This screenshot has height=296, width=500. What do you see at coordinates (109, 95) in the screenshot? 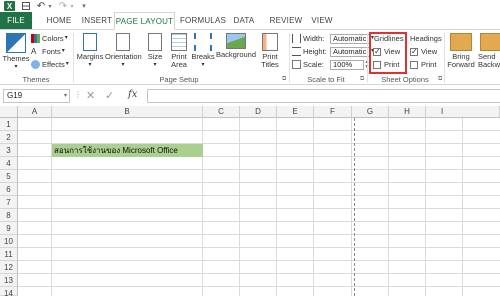
I see `enter-icon: ✓` at bounding box center [109, 95].